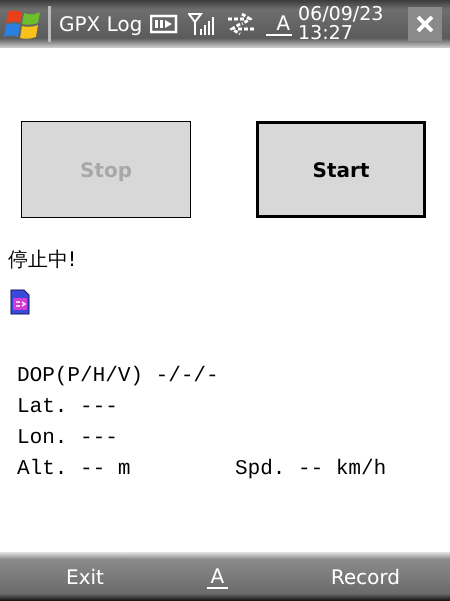 This screenshot has height=601, width=450. What do you see at coordinates (118, 377) in the screenshot?
I see `info-text: DOP(P/H/V) -/-/-` at bounding box center [118, 377].